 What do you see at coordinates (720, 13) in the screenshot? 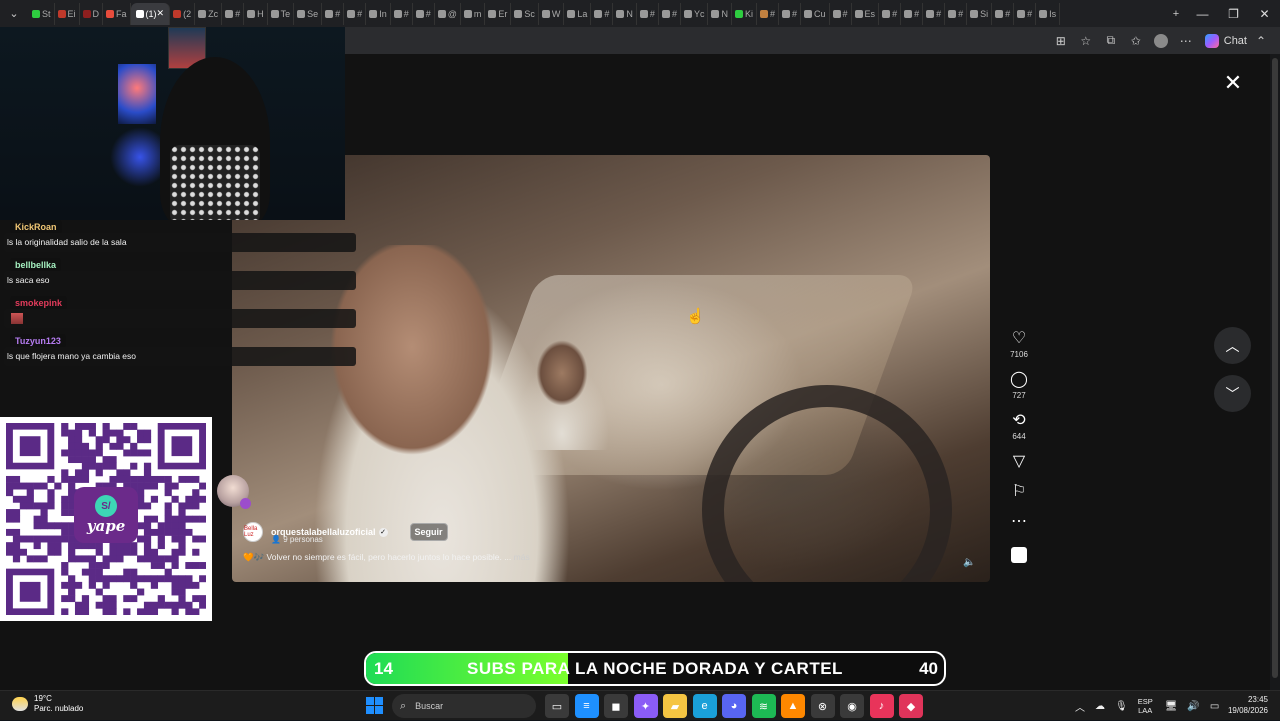
I see `tab-27: N` at bounding box center [720, 13].